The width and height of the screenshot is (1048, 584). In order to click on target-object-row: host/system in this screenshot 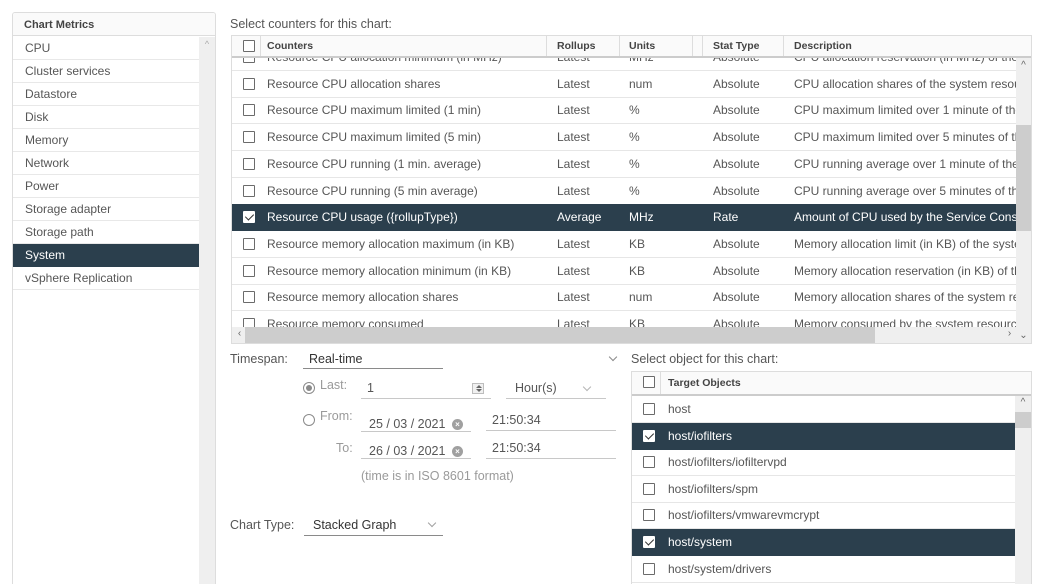, I will do `click(824, 542)`.